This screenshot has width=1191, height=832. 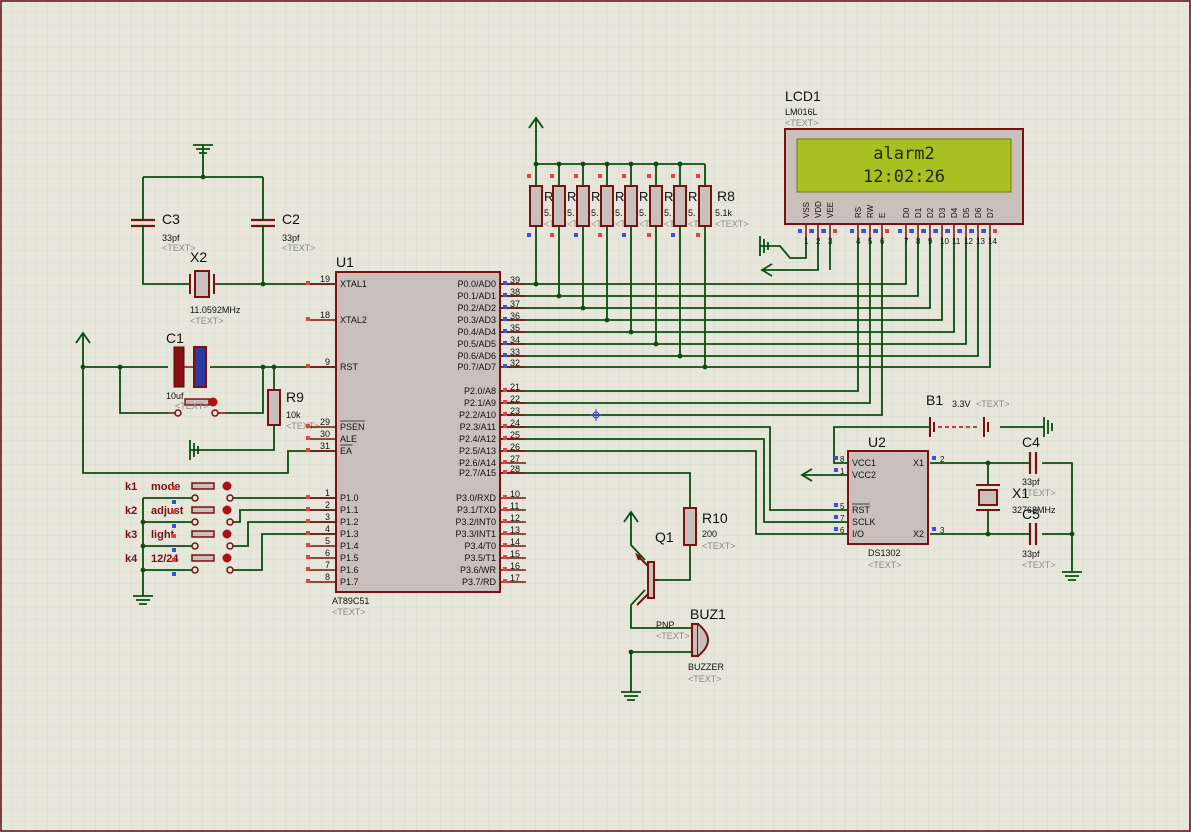 What do you see at coordinates (884, 553) in the screenshot?
I see `u2-model: DS1302` at bounding box center [884, 553].